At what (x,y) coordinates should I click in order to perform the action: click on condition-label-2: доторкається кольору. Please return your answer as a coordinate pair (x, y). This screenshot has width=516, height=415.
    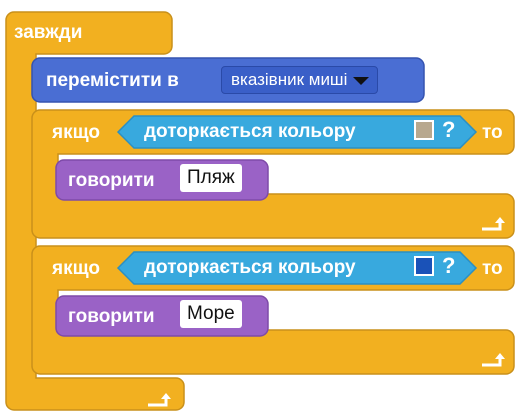
    Looking at the image, I should click on (250, 267).